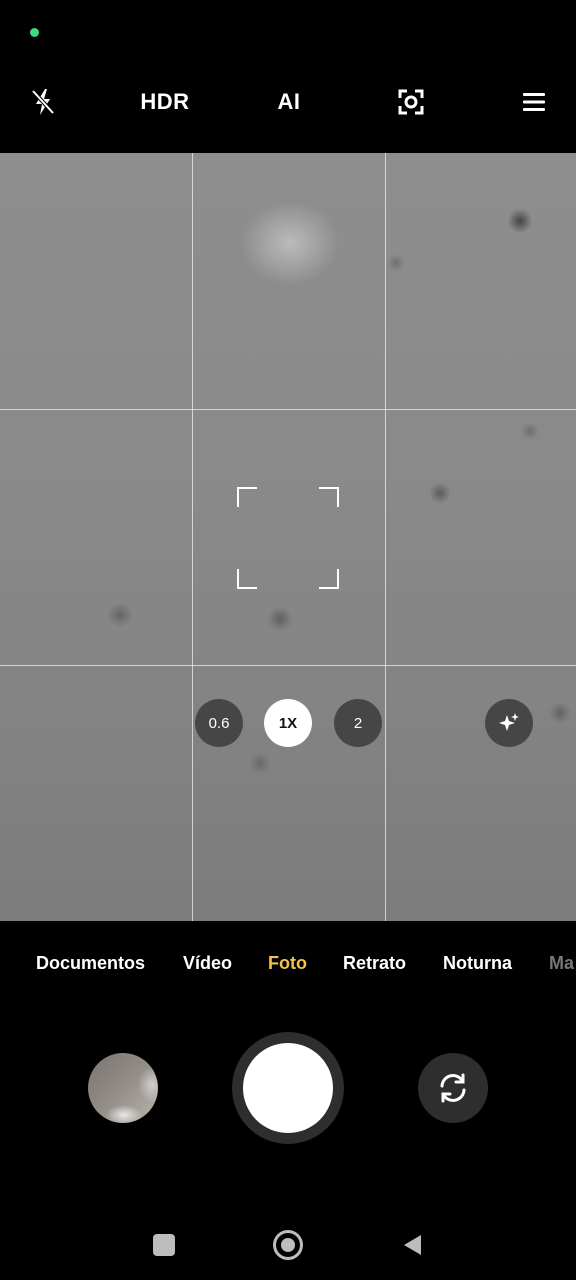  Describe the element at coordinates (534, 102) in the screenshot. I see `menu-icon` at that location.